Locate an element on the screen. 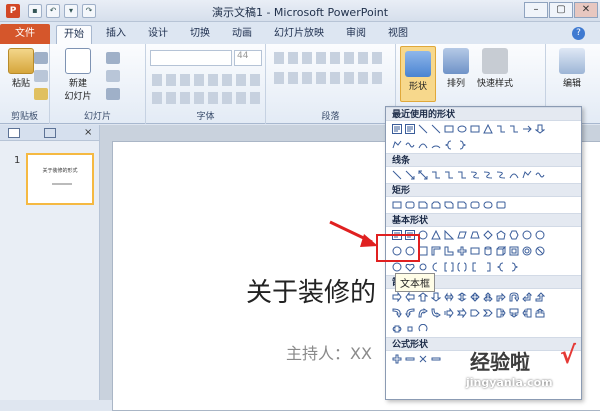  close-button: ✕ is located at coordinates (586, 10).